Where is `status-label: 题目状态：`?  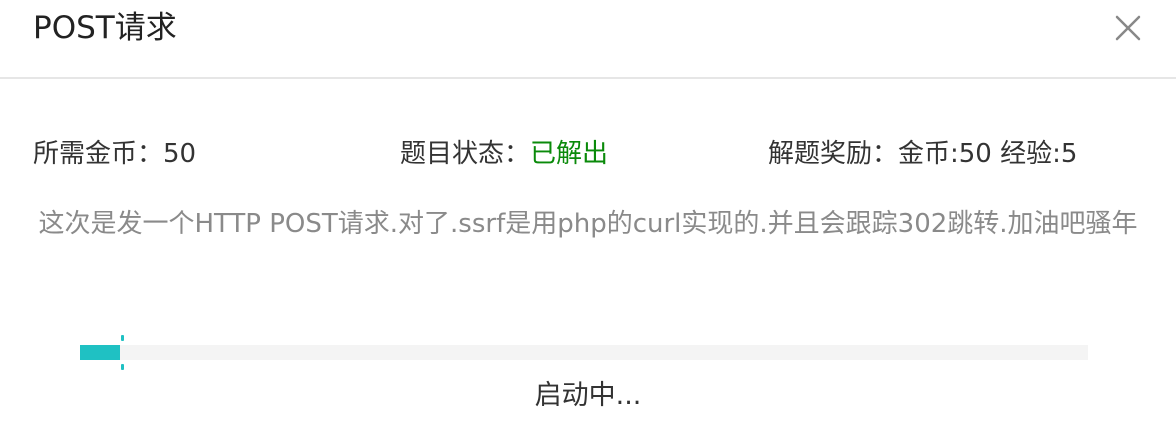
status-label: 题目状态： is located at coordinates (465, 154).